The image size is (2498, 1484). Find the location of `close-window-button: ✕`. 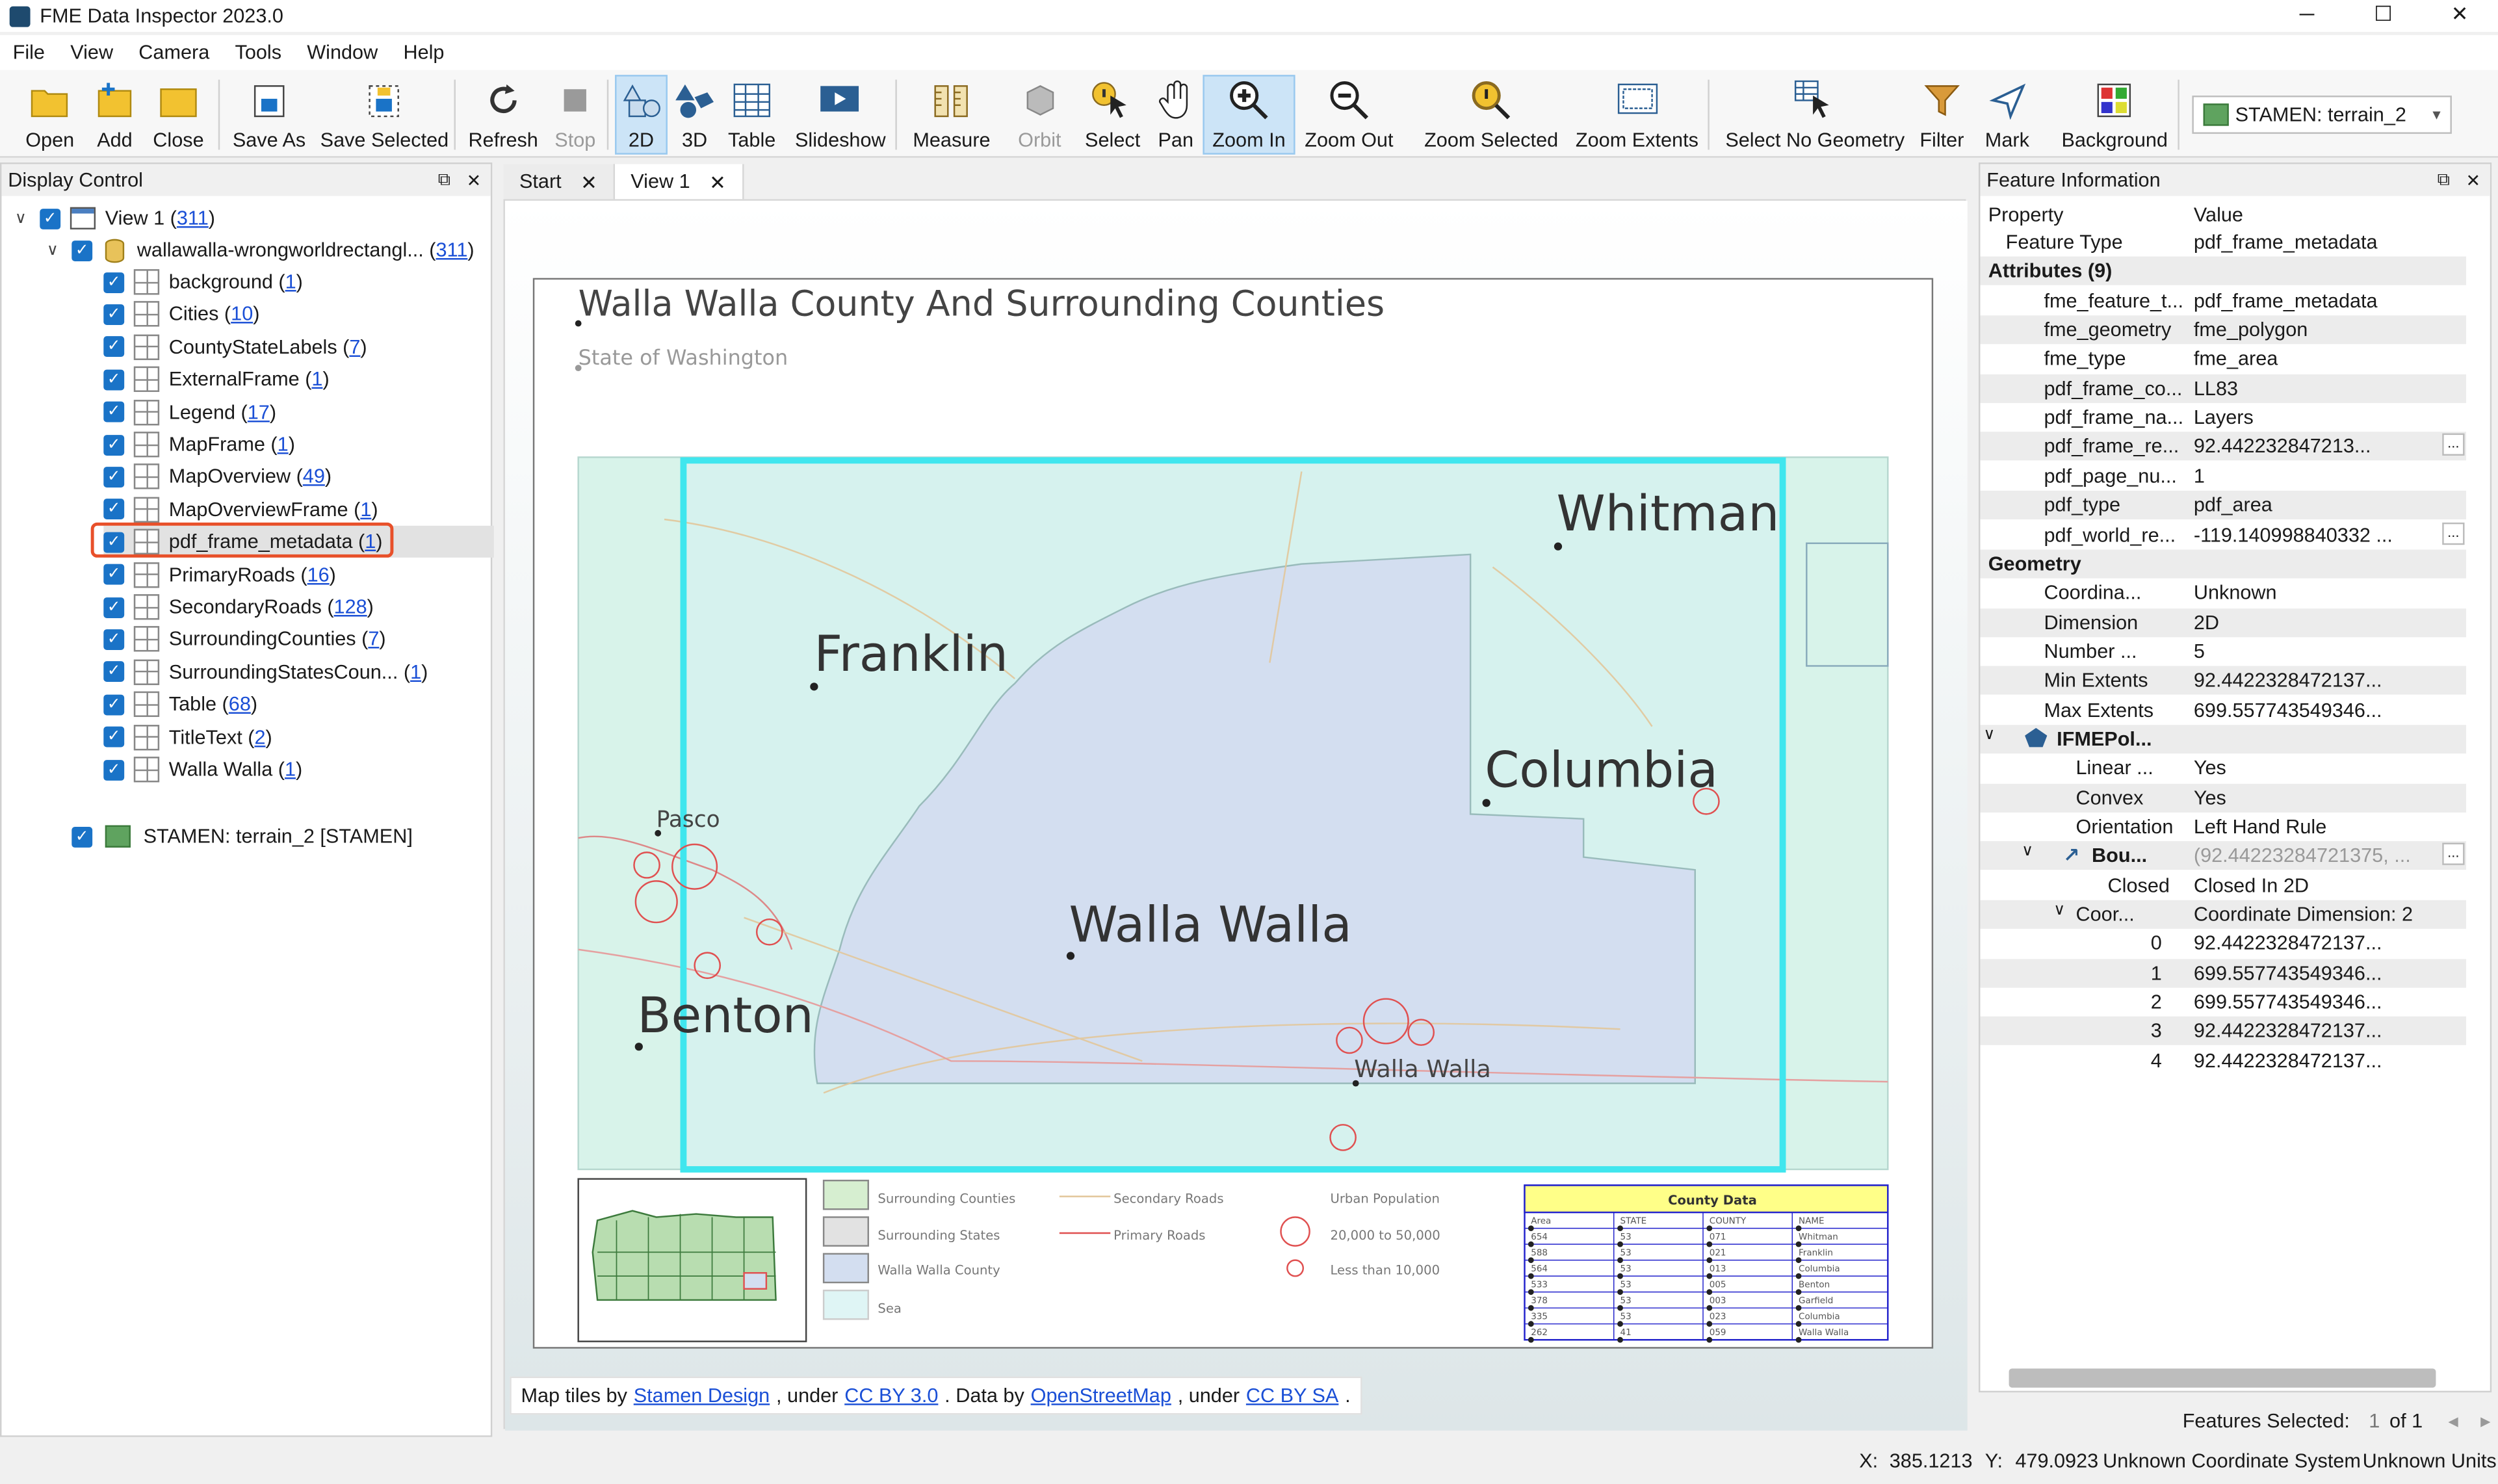

close-window-button: ✕ is located at coordinates (2460, 16).